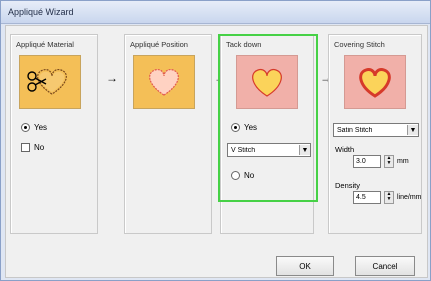 The height and width of the screenshot is (281, 431). Describe the element at coordinates (32, 147) in the screenshot. I see `material-no-option: No` at that location.